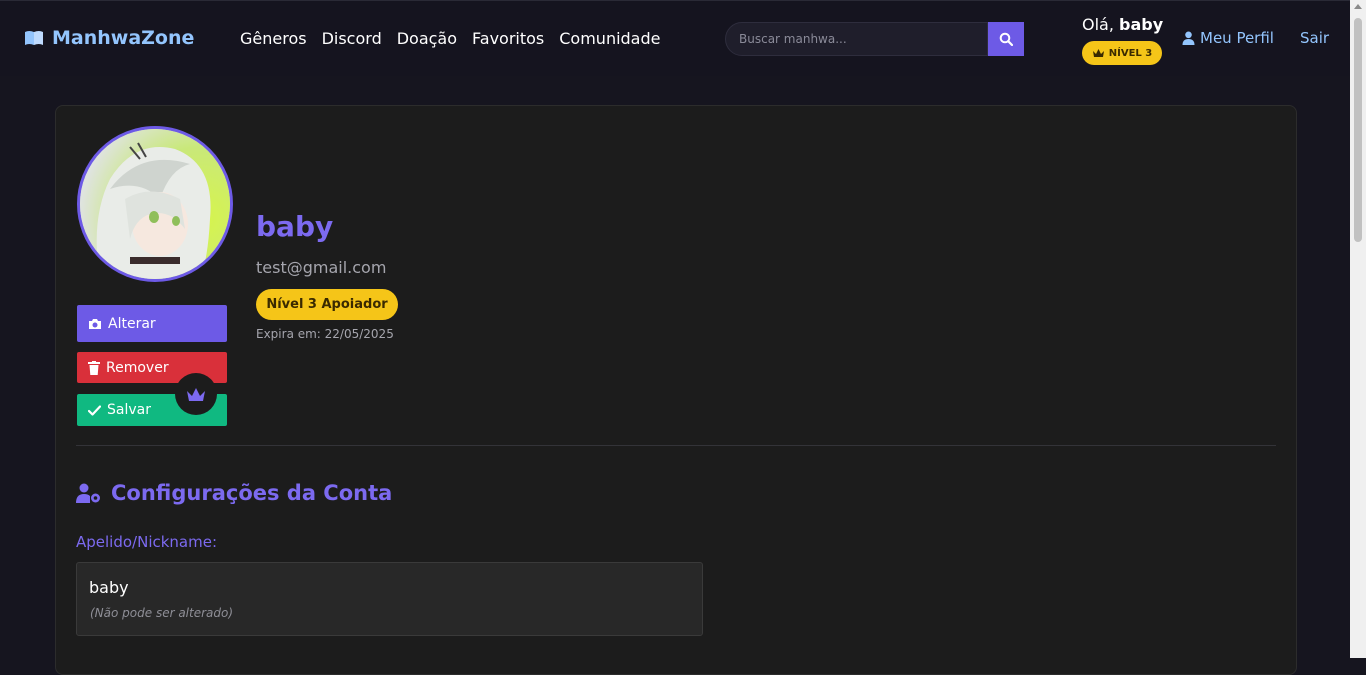 The width and height of the screenshot is (1366, 675). I want to click on search-button, so click(1006, 39).